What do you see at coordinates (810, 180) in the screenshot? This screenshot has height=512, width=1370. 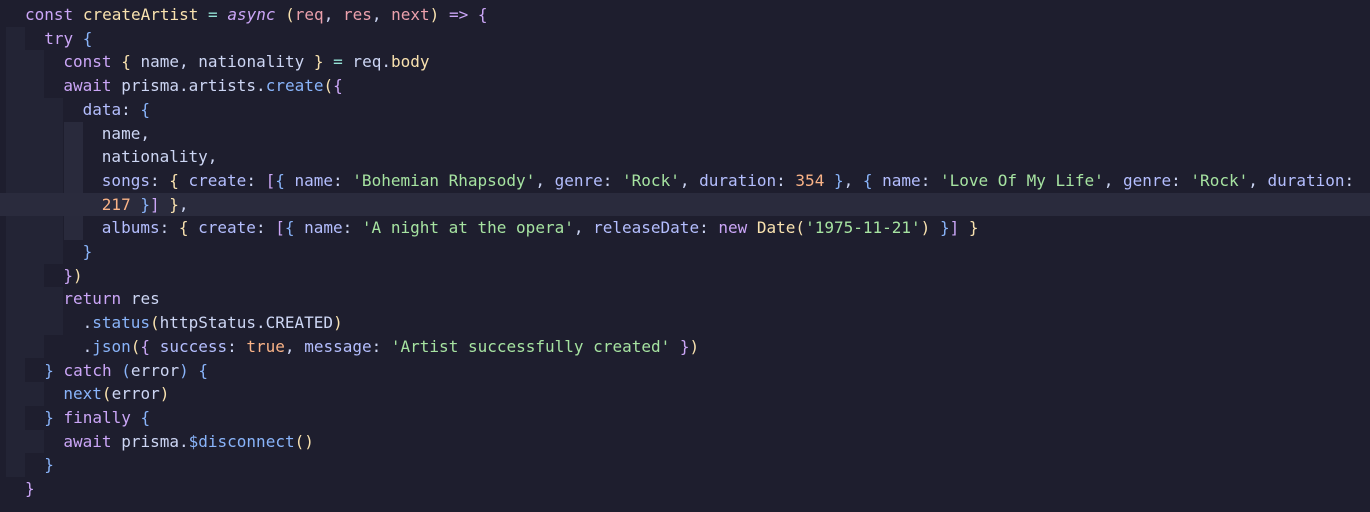 I see `code-token: 354` at bounding box center [810, 180].